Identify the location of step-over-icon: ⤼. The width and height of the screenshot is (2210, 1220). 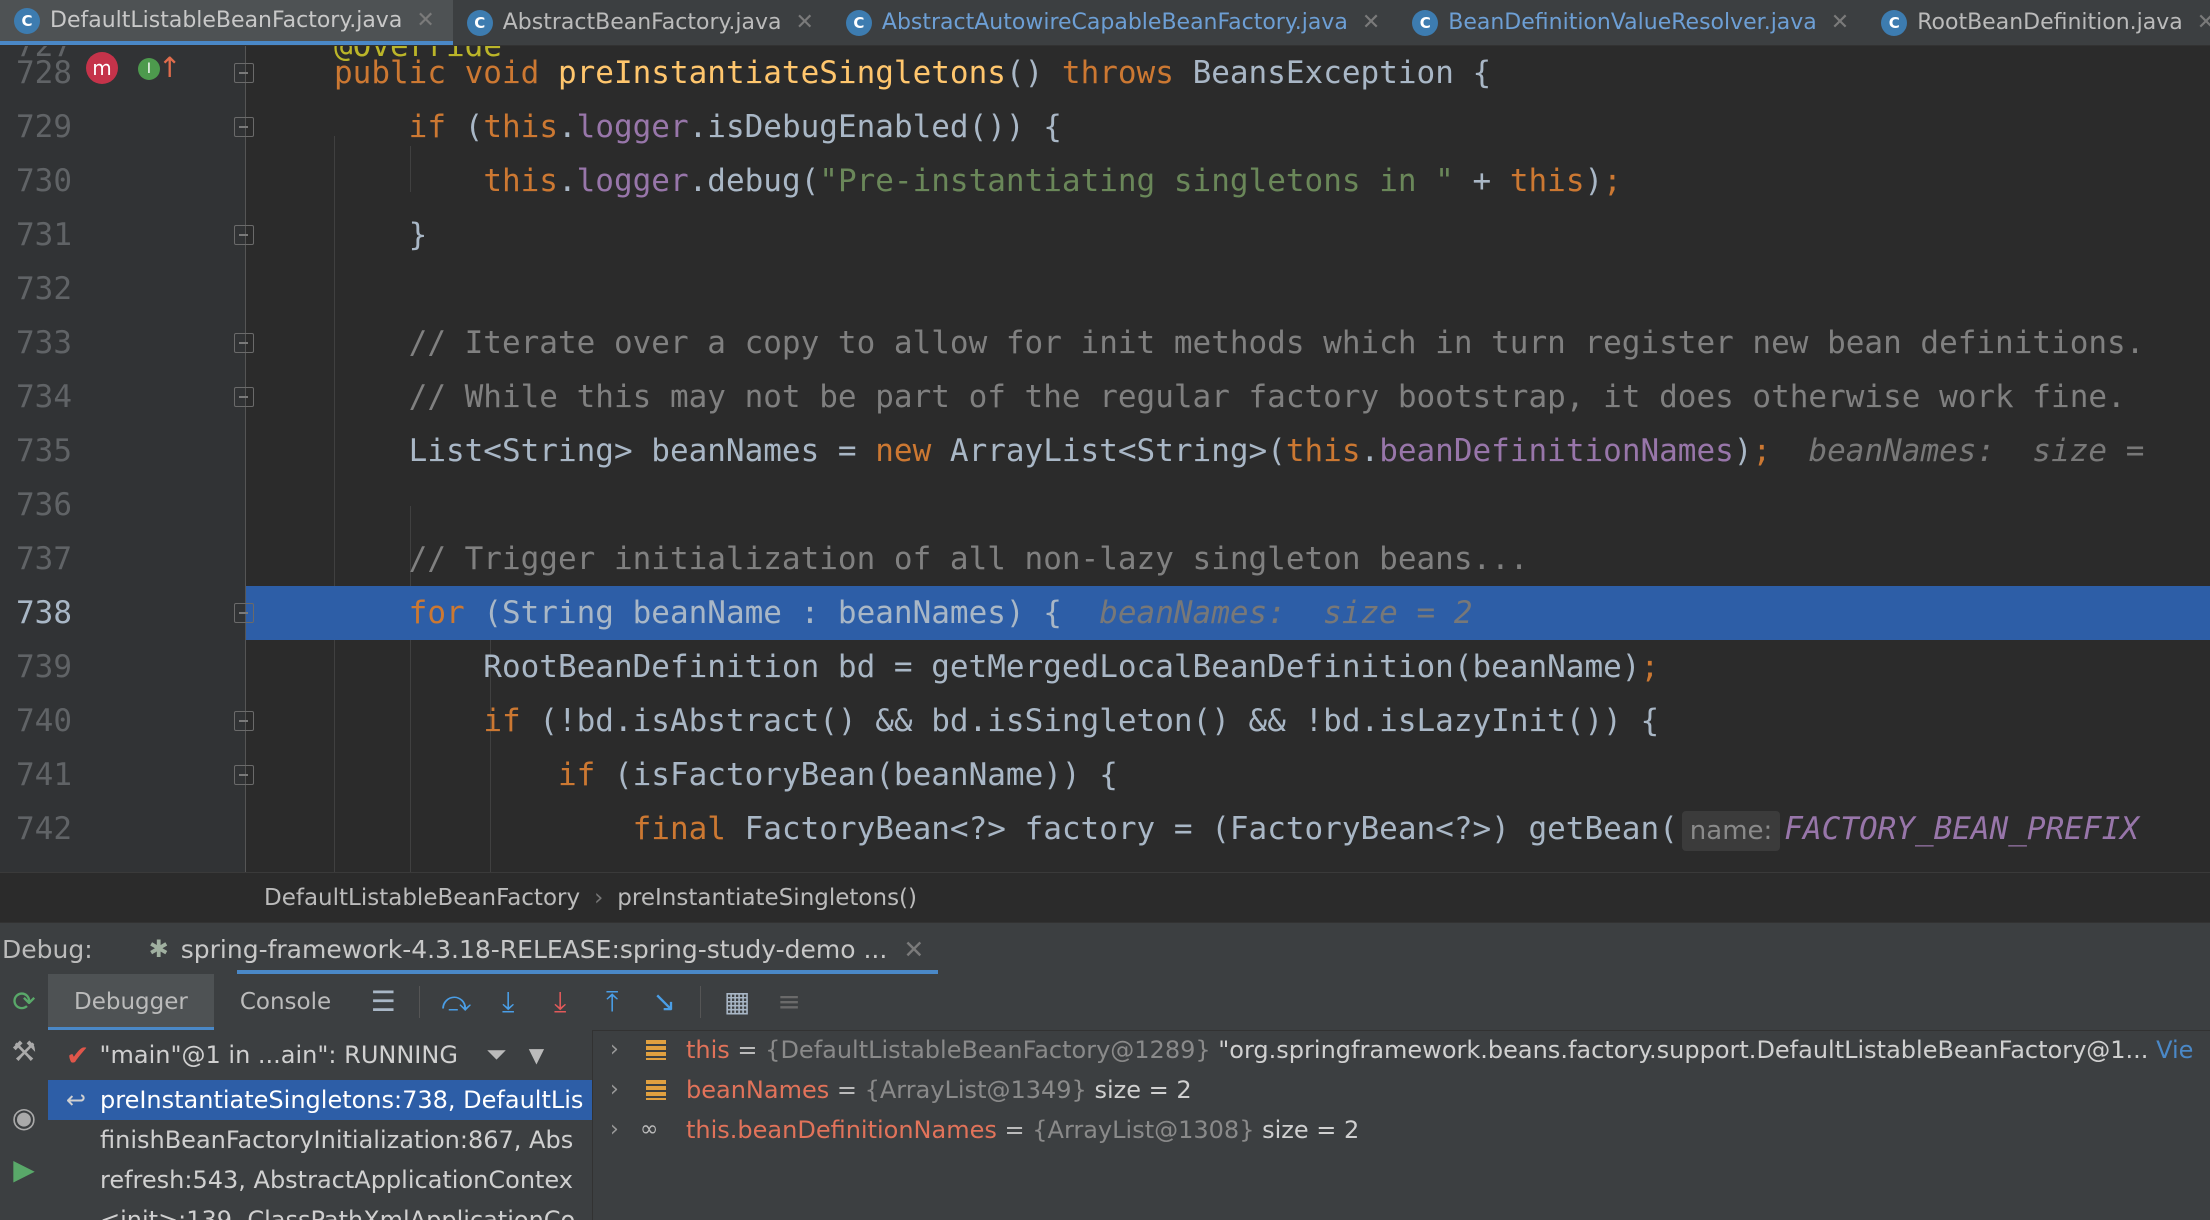
(456, 1002).